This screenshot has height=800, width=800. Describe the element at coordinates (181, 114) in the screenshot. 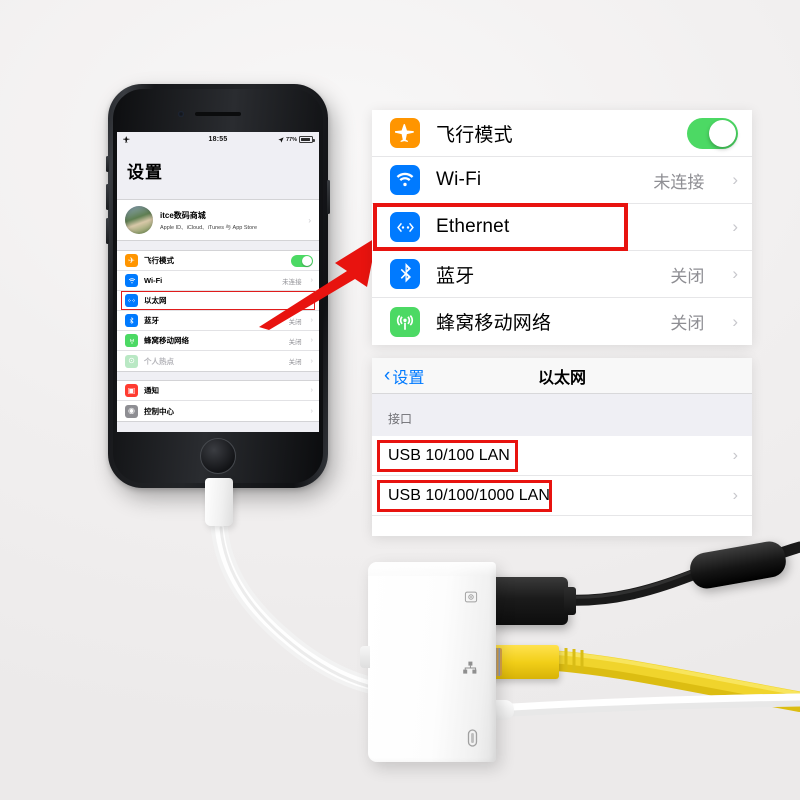

I see `front-camera` at that location.